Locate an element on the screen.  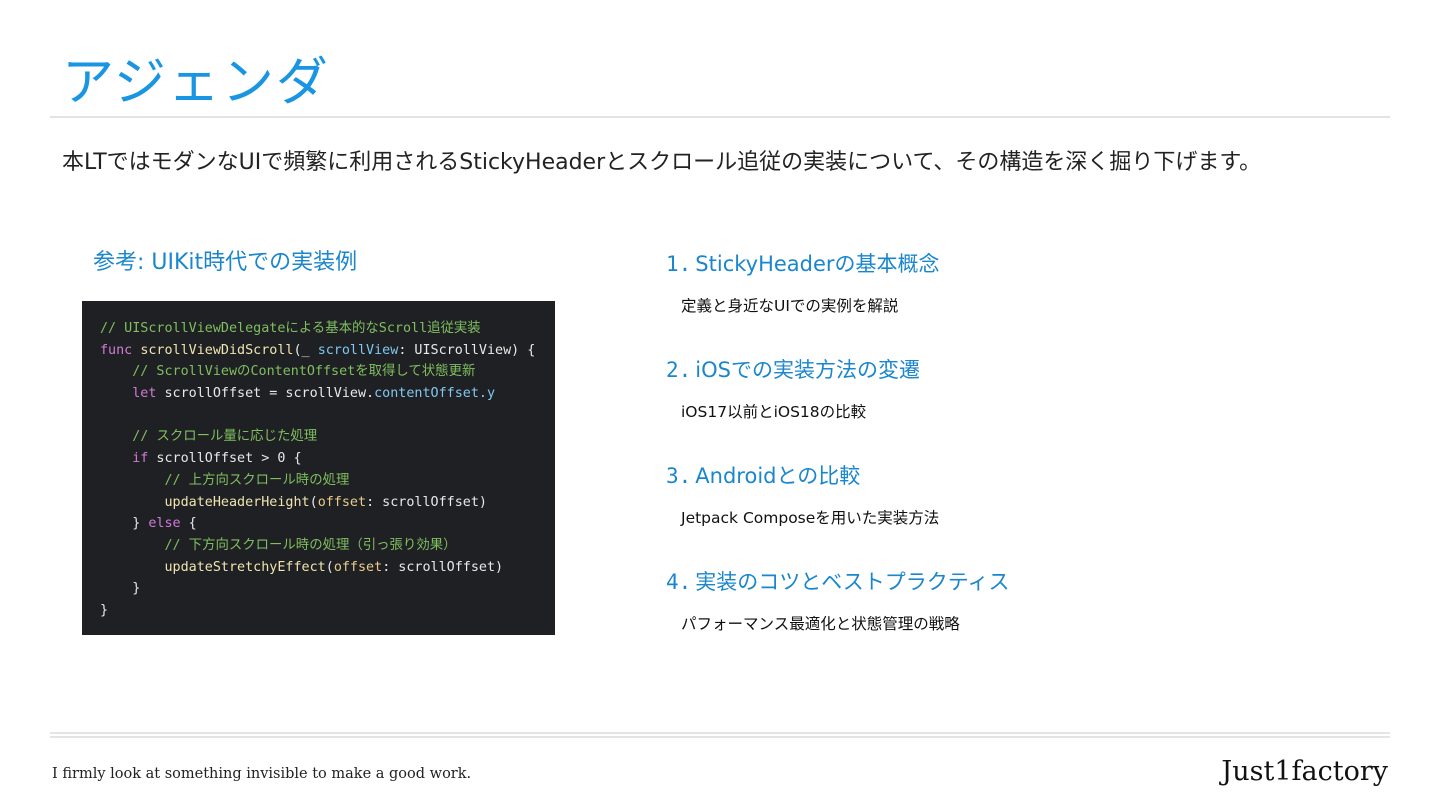
code-param: scrollView is located at coordinates (358, 350).